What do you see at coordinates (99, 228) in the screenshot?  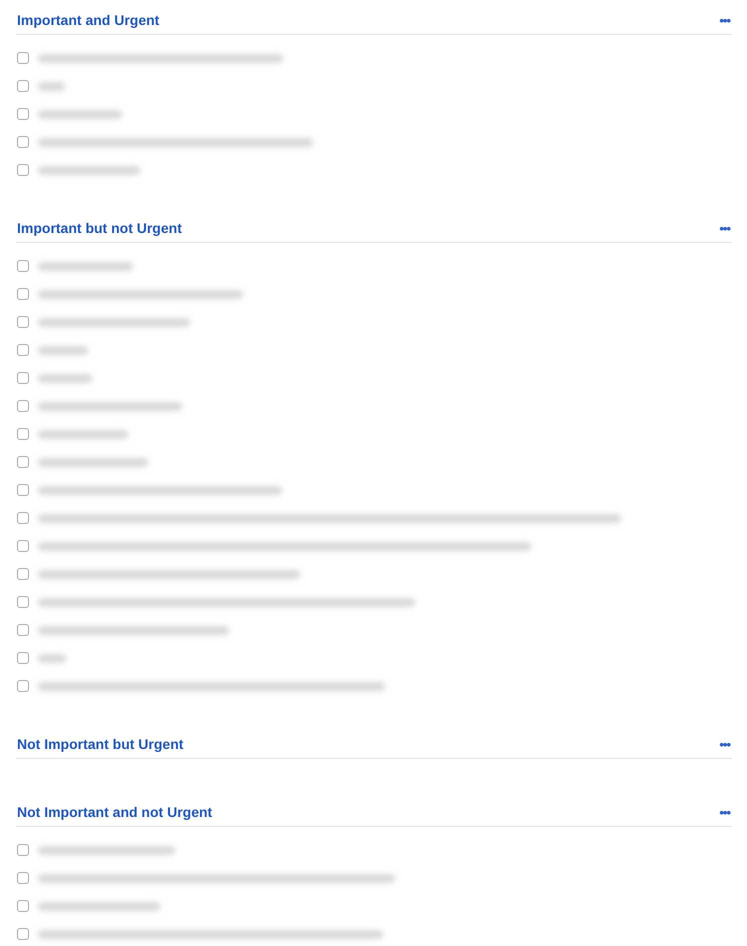 I see `section-title: Important but not Urgent` at bounding box center [99, 228].